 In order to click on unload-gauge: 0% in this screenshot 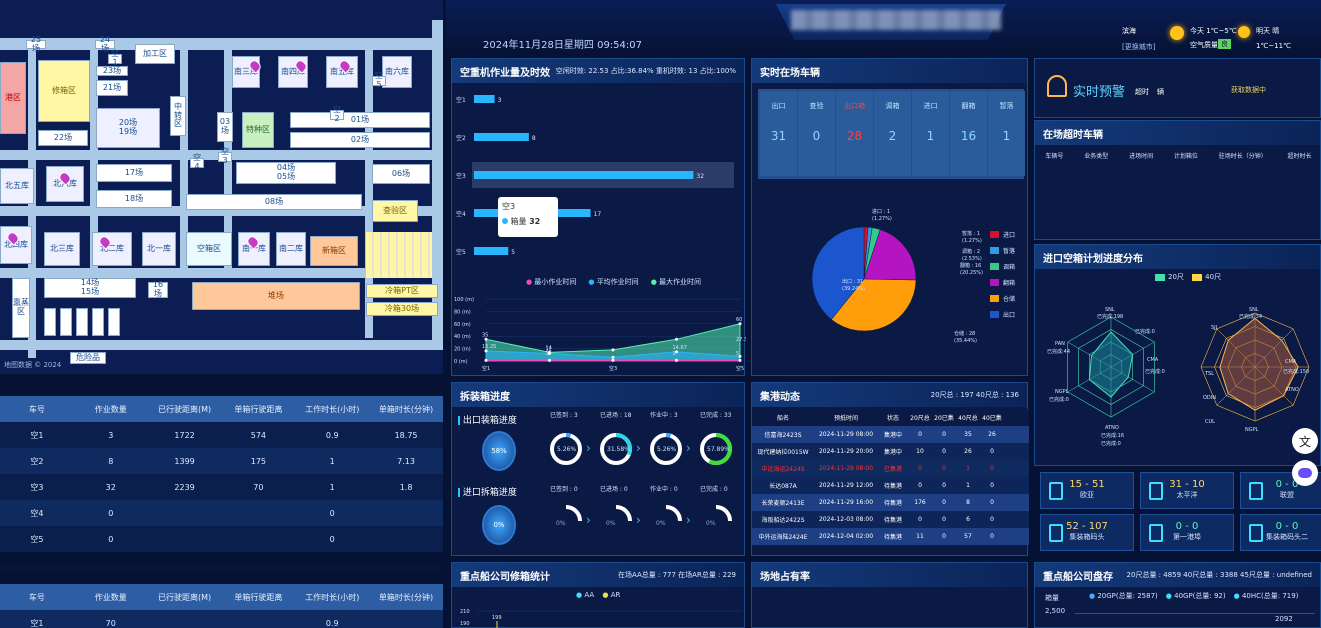, I will do `click(499, 525)`.